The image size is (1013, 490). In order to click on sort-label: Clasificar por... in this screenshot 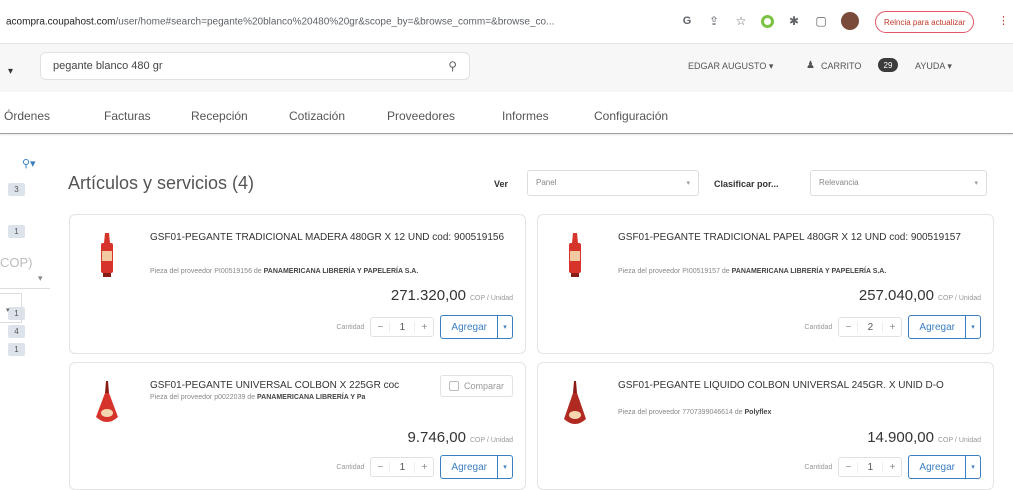, I will do `click(746, 184)`.